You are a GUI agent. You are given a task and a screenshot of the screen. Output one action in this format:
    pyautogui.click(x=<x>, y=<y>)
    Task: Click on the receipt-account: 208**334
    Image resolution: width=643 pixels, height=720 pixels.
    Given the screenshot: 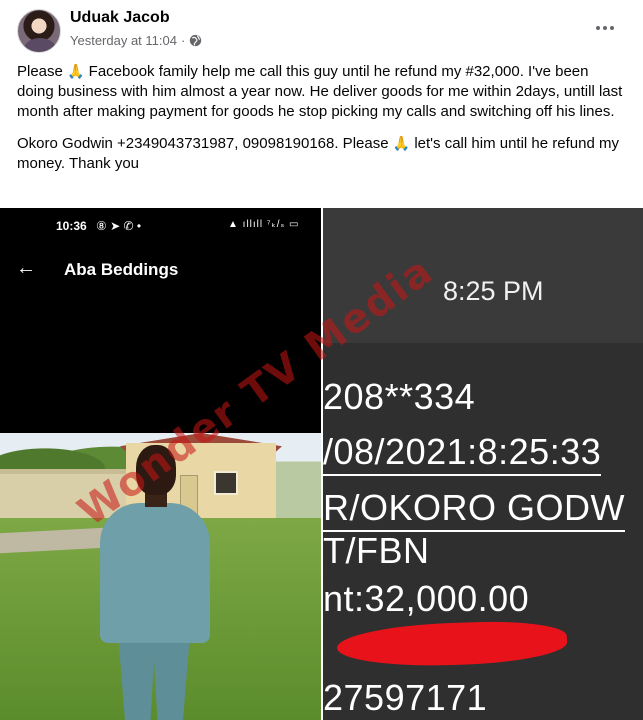 What is the action you would take?
    pyautogui.click(x=399, y=396)
    